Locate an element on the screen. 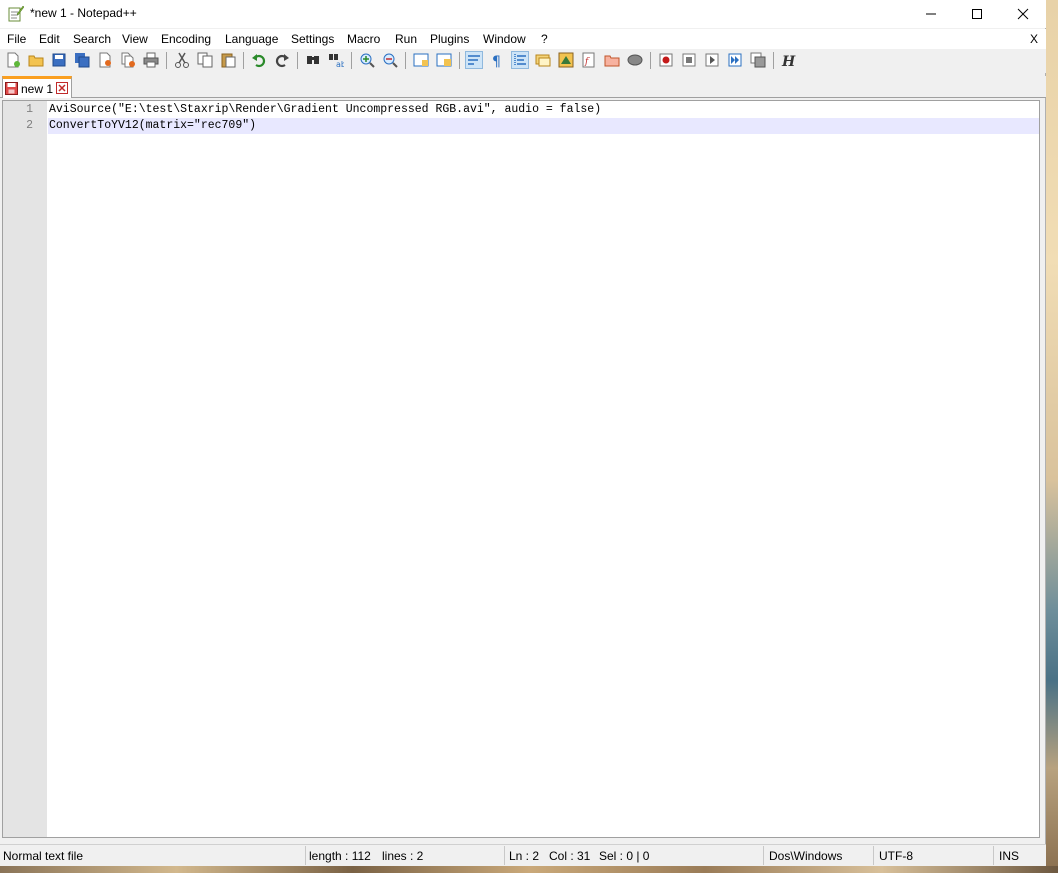 This screenshot has height=873, width=1058. tab-close-icon is located at coordinates (62, 88).